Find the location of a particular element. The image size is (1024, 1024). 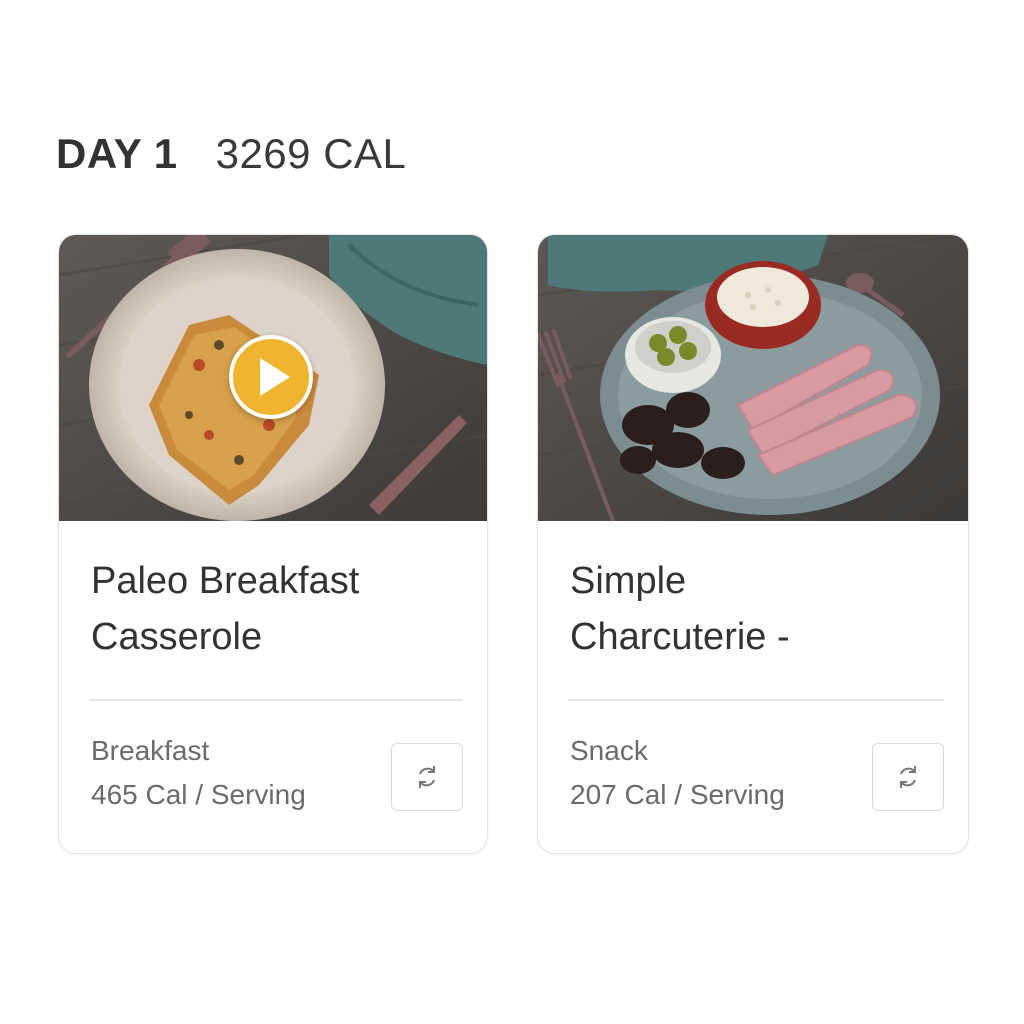

recipe-title-line2: Casserole is located at coordinates (177, 637).